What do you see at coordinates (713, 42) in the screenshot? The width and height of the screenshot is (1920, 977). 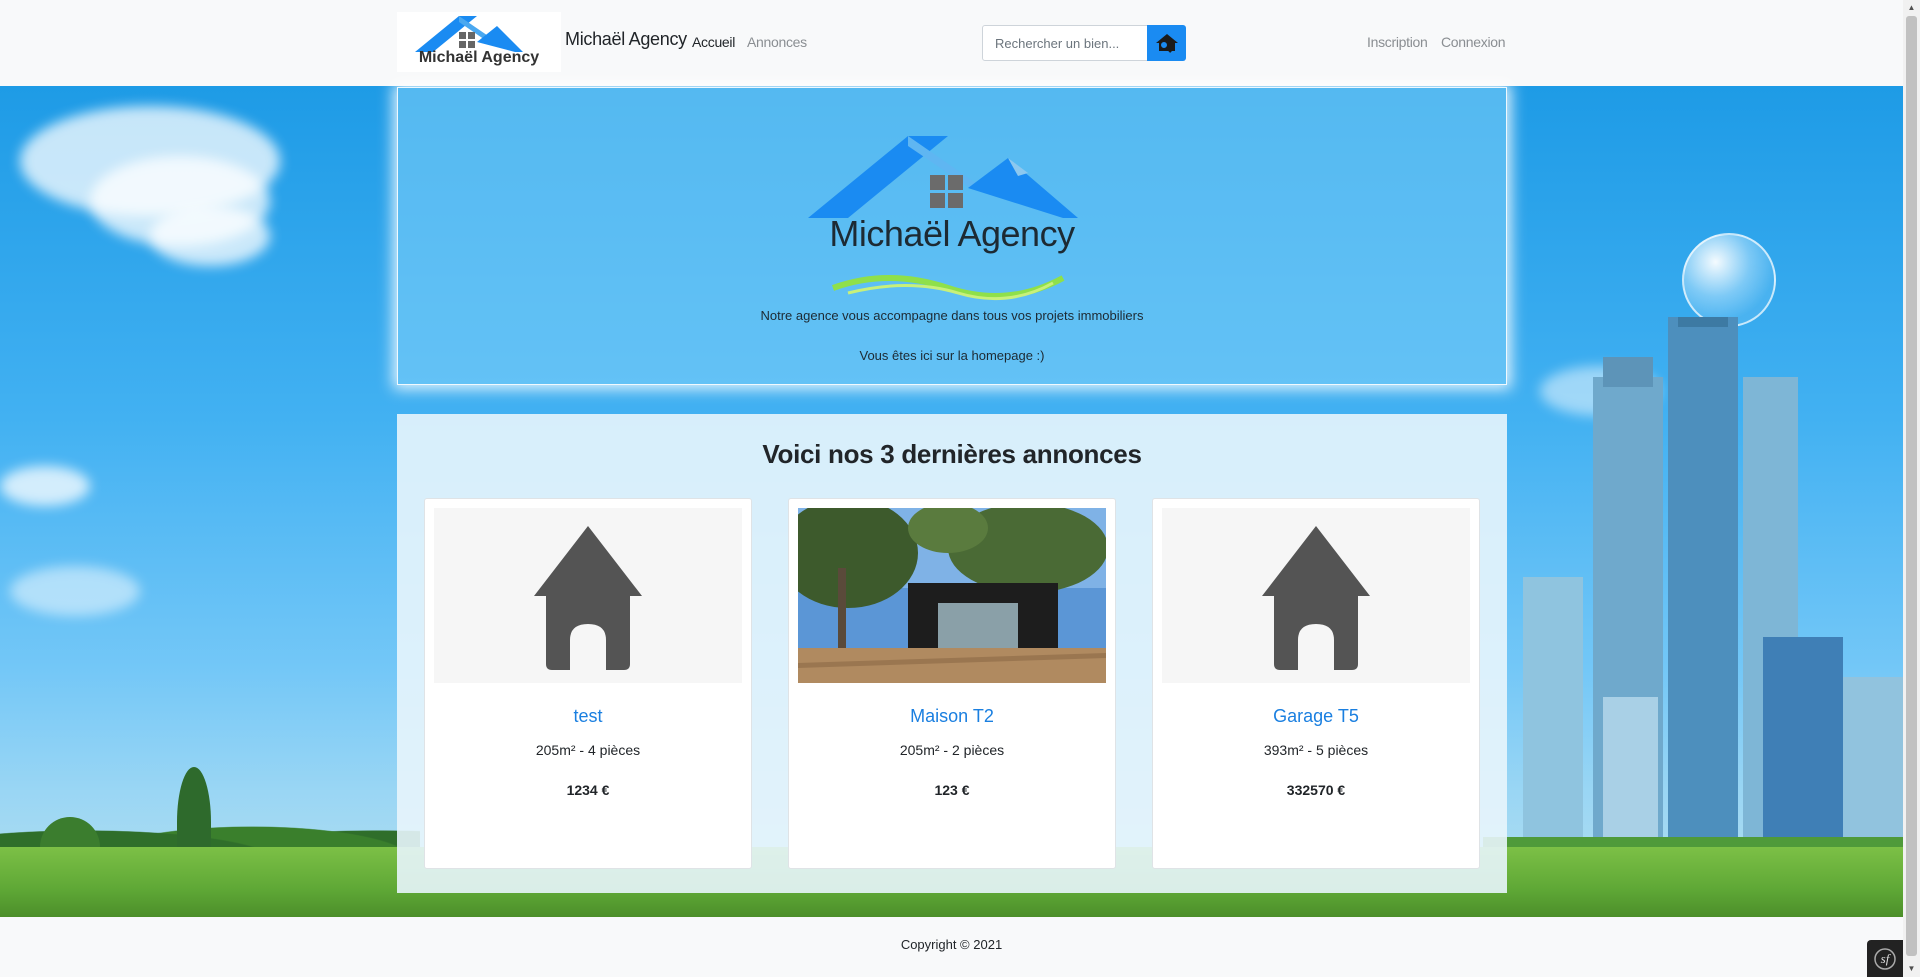 I see `nav-link-accueil: Accueil` at bounding box center [713, 42].